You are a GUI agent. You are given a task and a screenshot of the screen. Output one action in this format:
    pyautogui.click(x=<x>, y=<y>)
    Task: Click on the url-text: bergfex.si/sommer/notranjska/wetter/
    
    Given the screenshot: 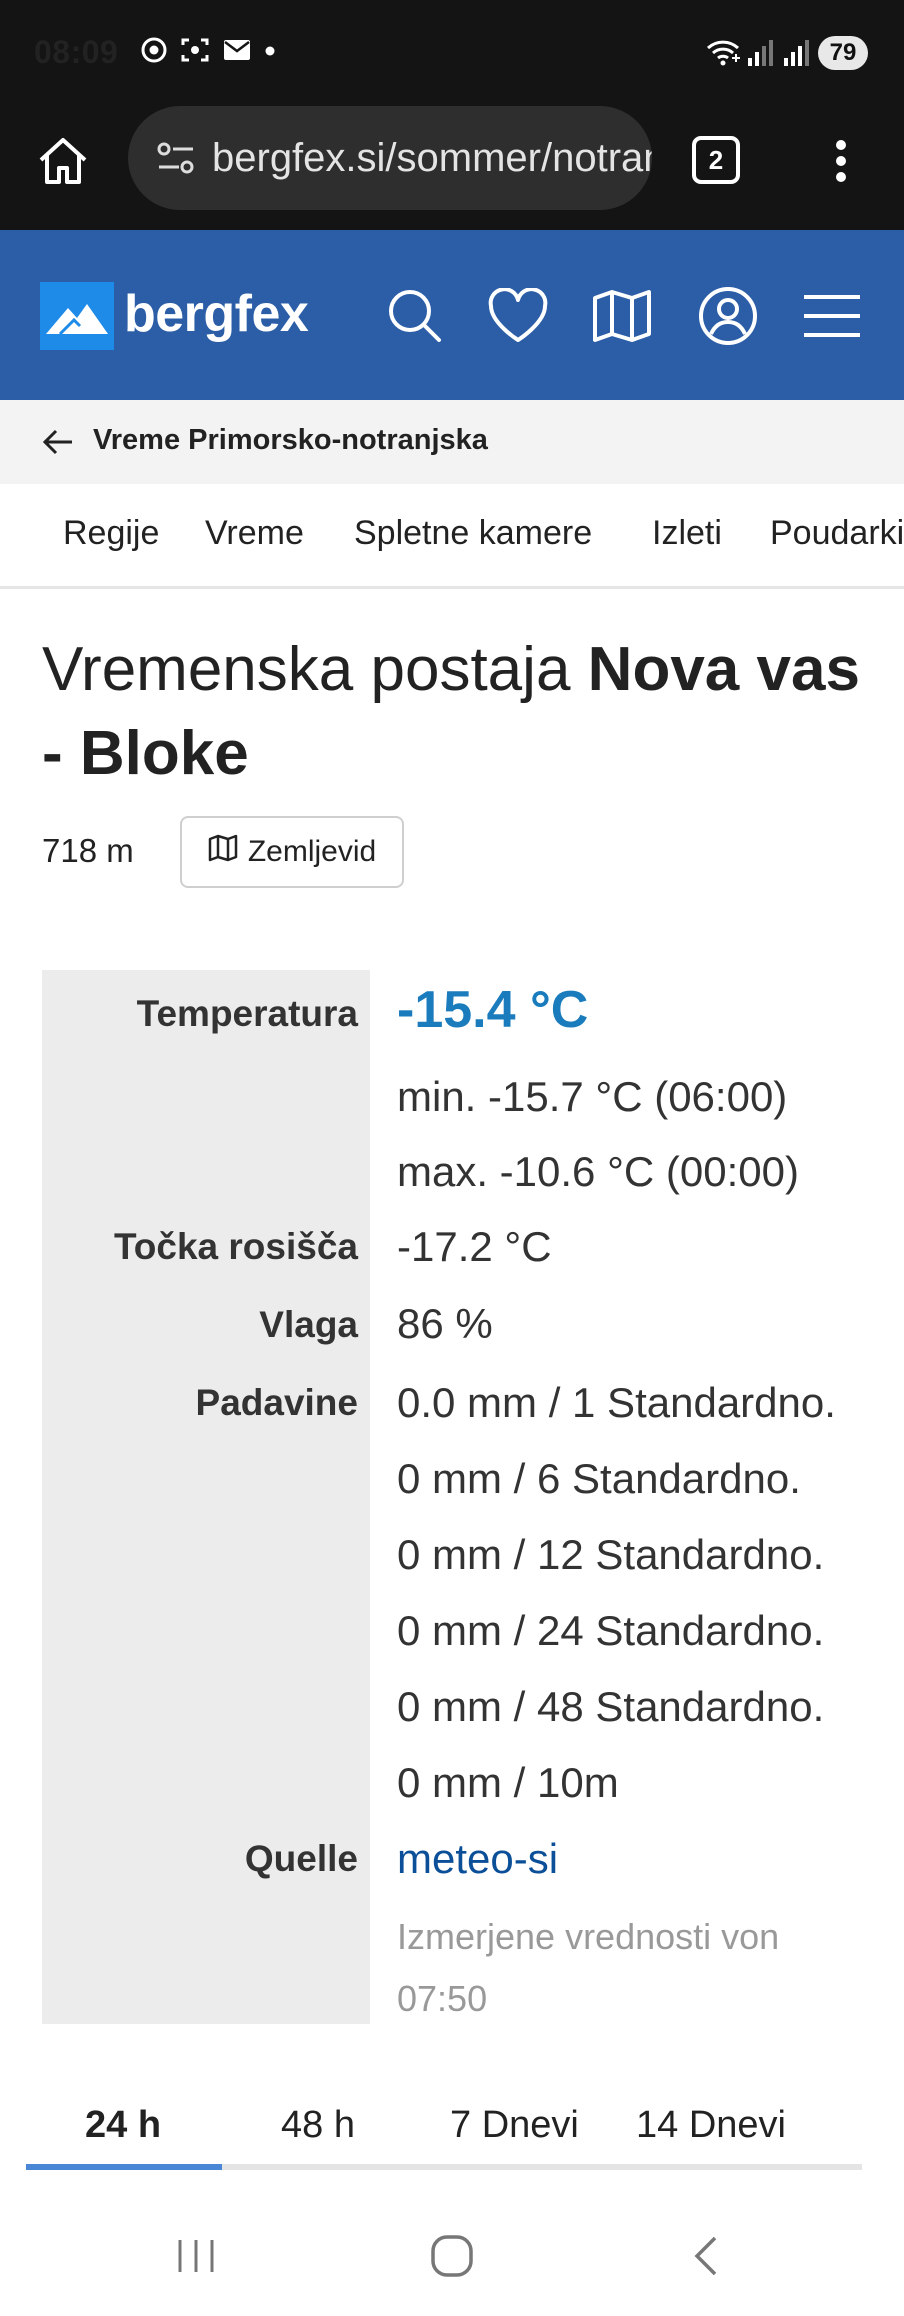 What is the action you would take?
    pyautogui.click(x=432, y=158)
    